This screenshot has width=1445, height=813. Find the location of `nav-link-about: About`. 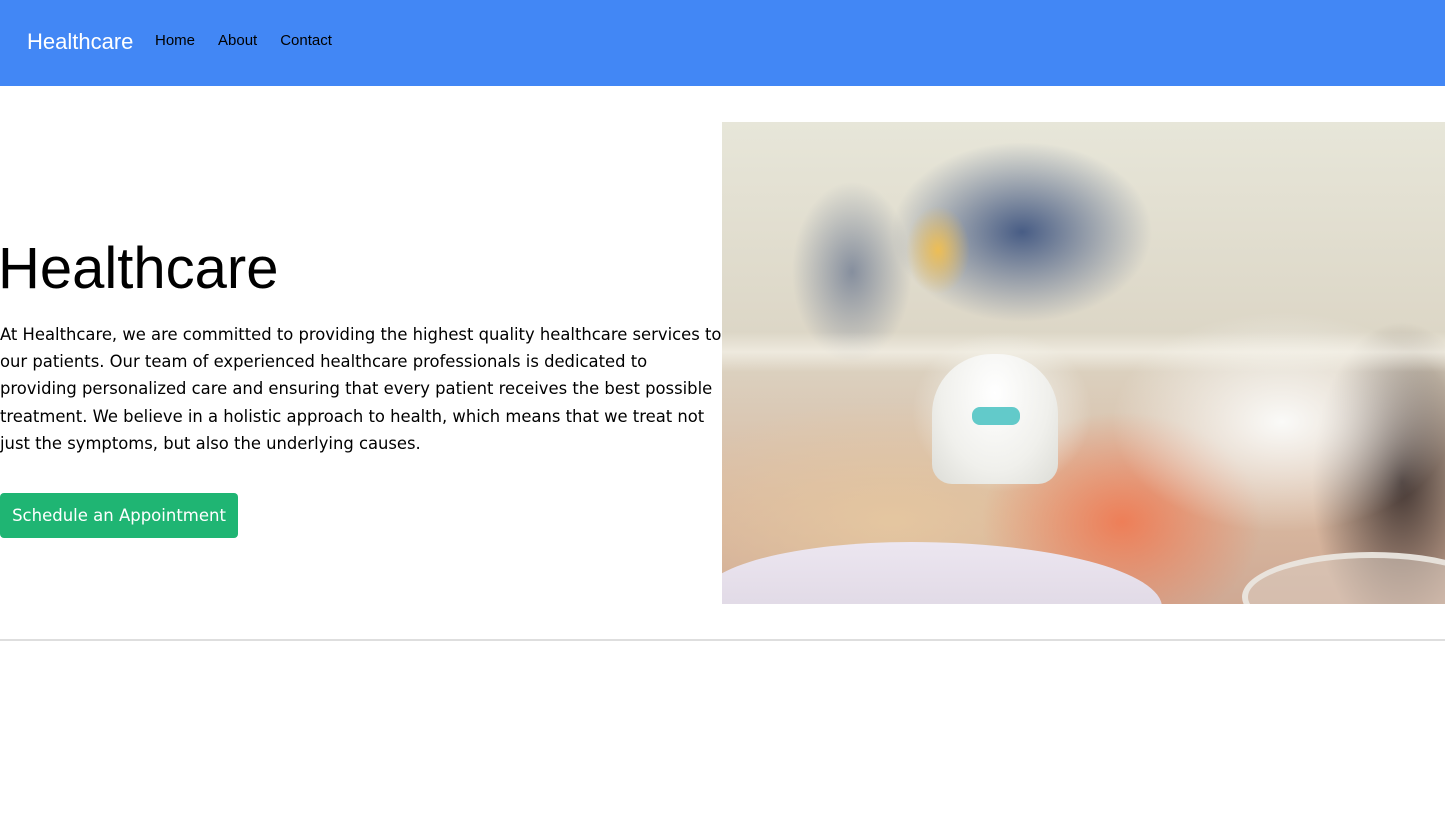

nav-link-about: About is located at coordinates (237, 41).